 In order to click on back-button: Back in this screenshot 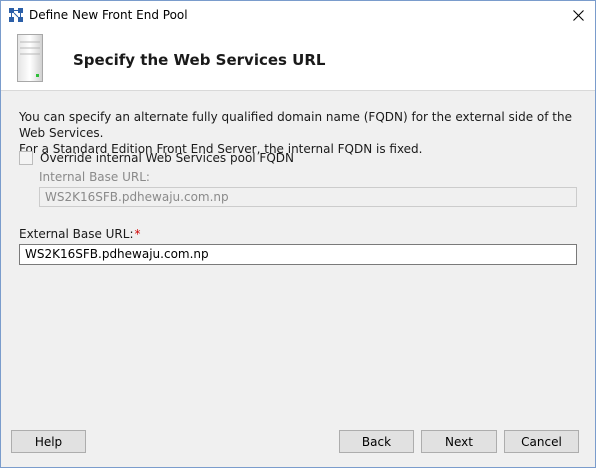, I will do `click(376, 441)`.